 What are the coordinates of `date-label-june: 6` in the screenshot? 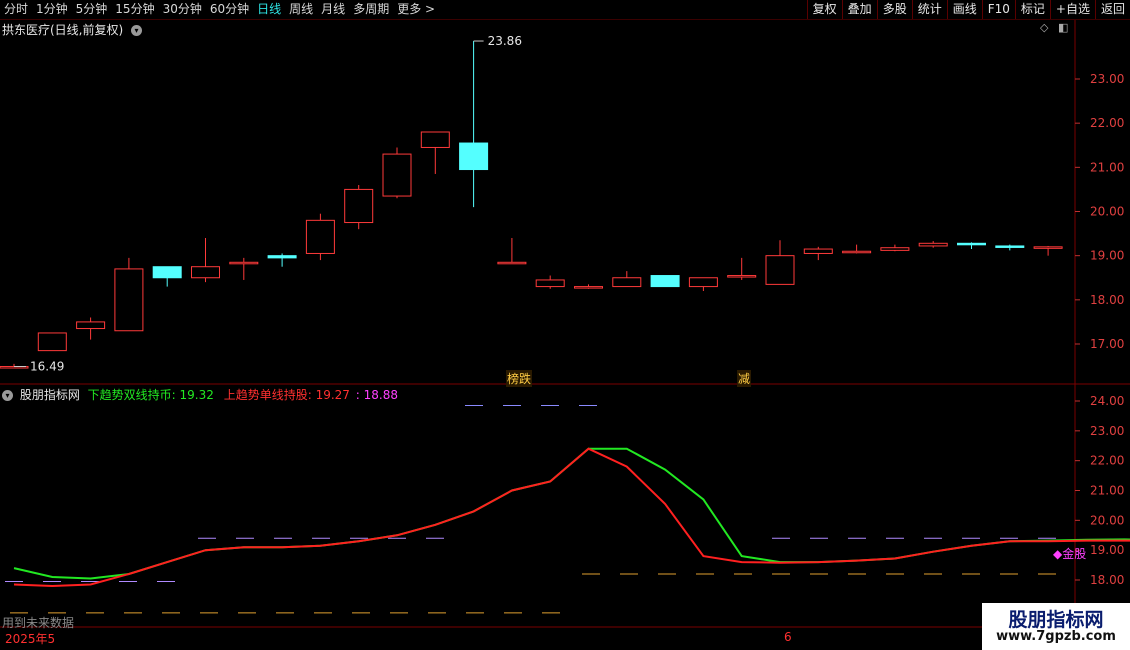 It's located at (788, 637).